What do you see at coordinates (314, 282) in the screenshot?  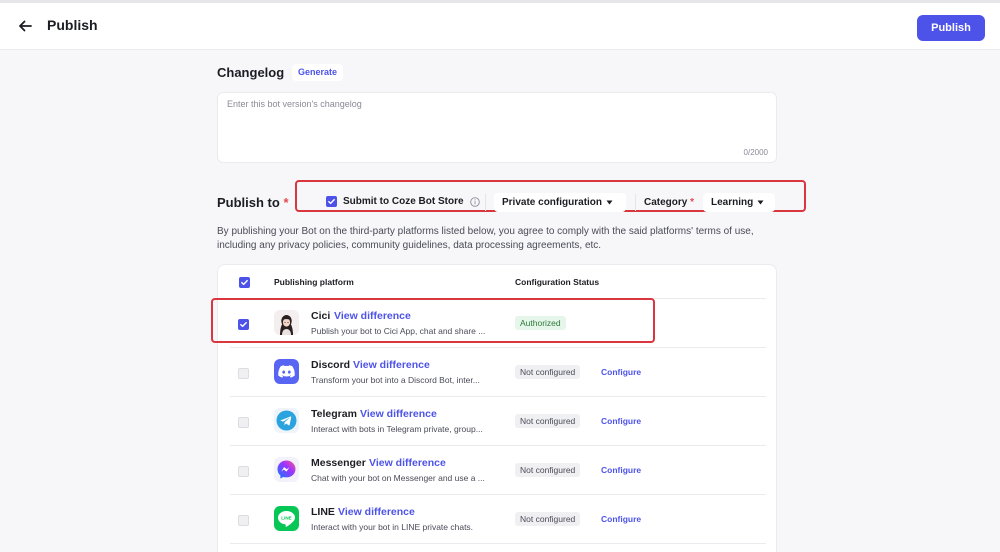 I see `column-header-platform: Publishing platform` at bounding box center [314, 282].